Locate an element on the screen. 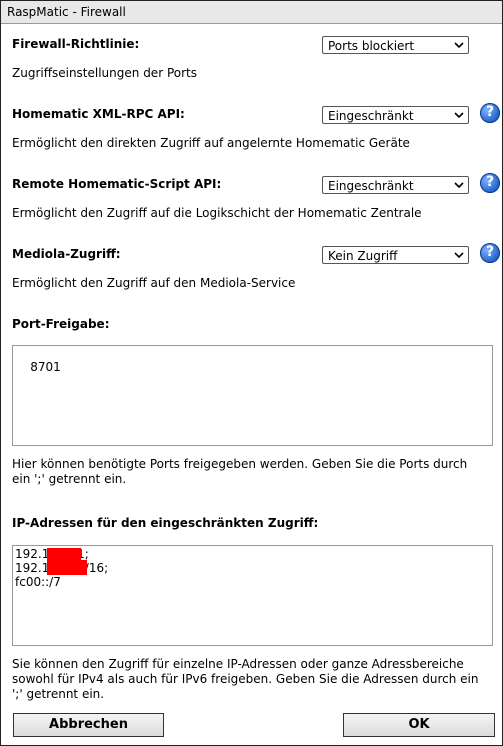 The image size is (503, 746). firewall-policy-description: Zugriffseinstellungen der Ports is located at coordinates (104, 73).